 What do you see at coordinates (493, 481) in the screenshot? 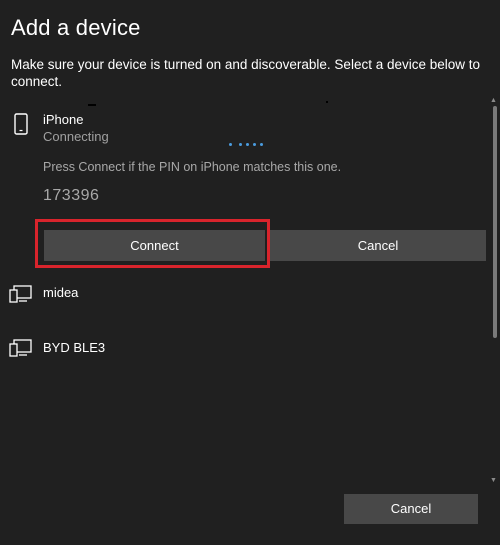
I see `scroll-down-icon: ▼` at bounding box center [493, 481].